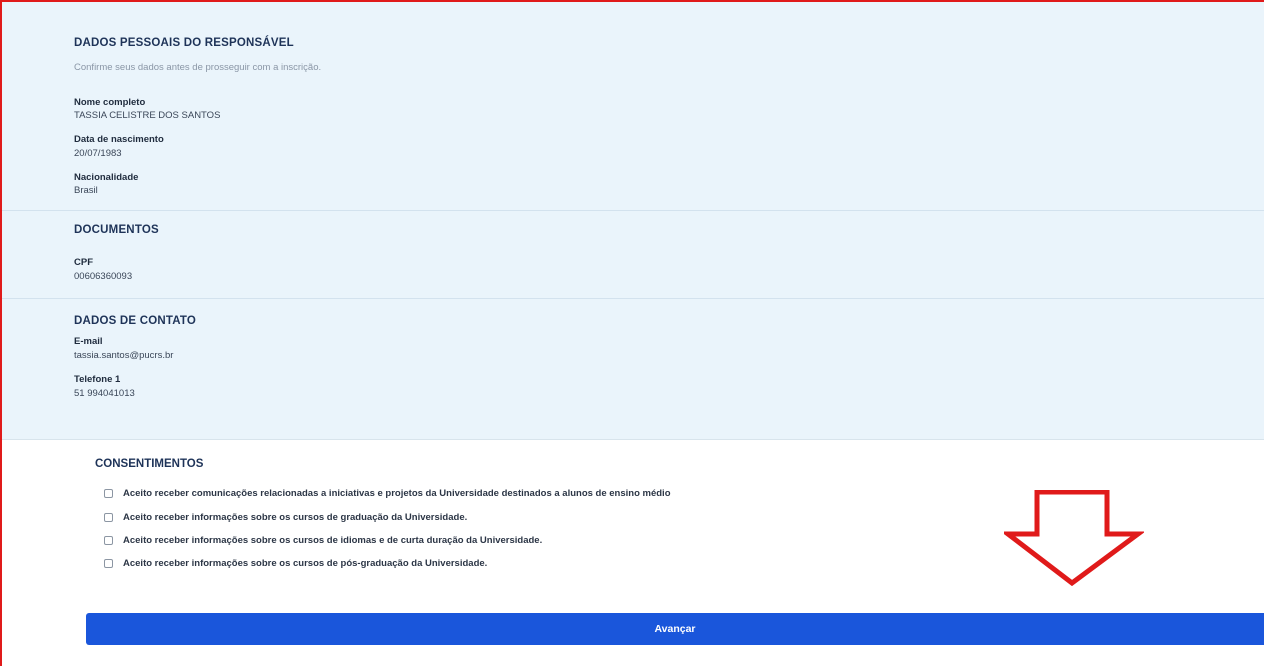  I want to click on advance-button: Avançar, so click(675, 629).